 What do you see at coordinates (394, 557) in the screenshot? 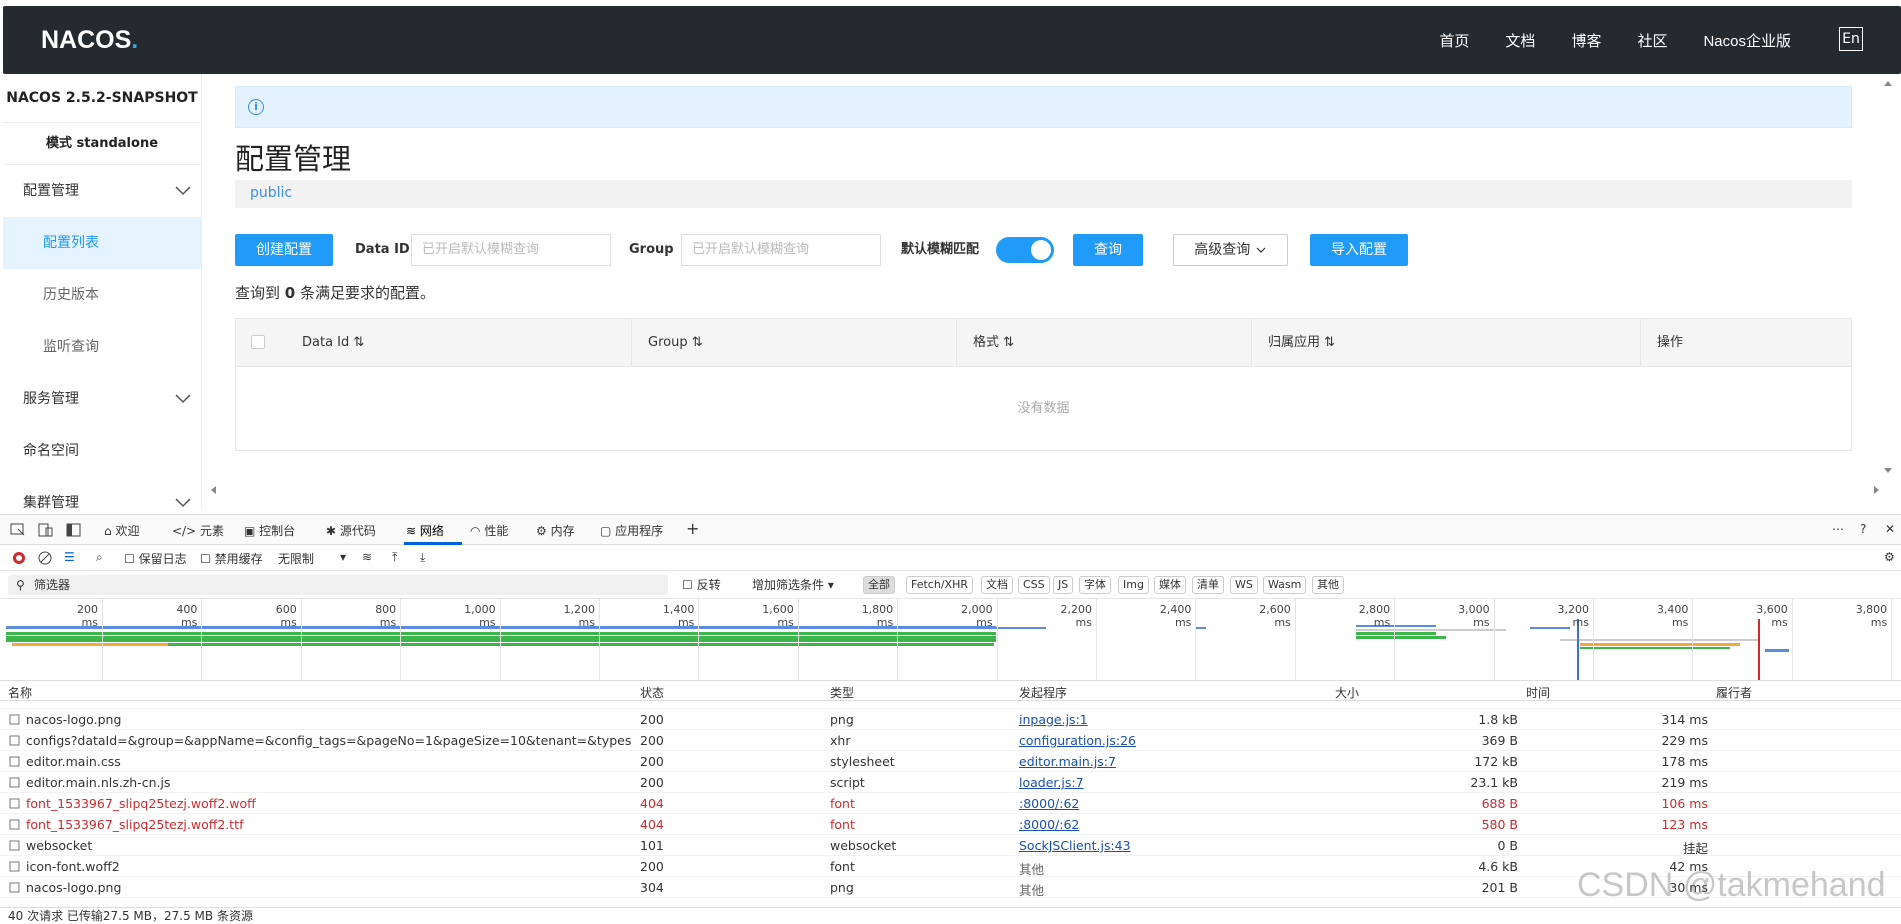
I see `upload-icon: ⤒` at bounding box center [394, 557].